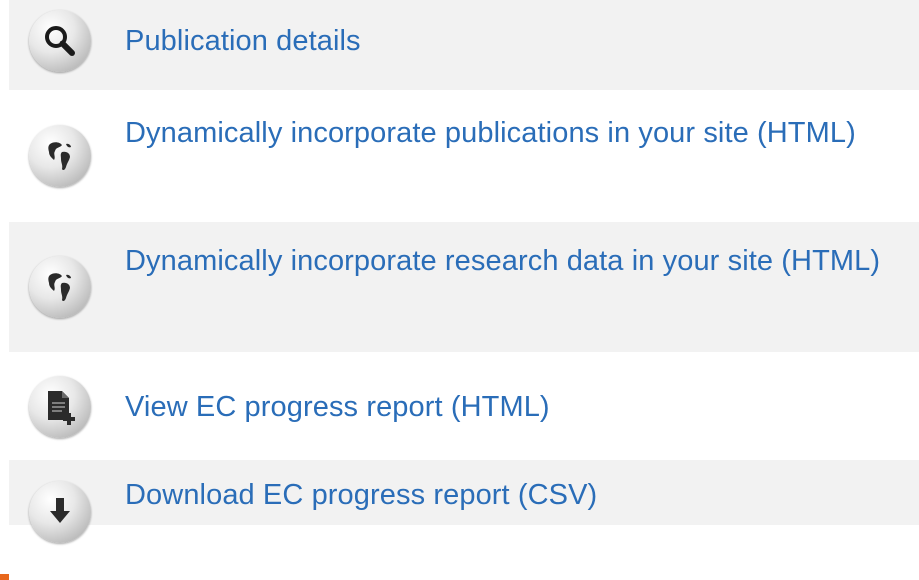 This screenshot has height=580, width=919. I want to click on action-download-ec-report: Download EC progress report (CSV), so click(464, 501).